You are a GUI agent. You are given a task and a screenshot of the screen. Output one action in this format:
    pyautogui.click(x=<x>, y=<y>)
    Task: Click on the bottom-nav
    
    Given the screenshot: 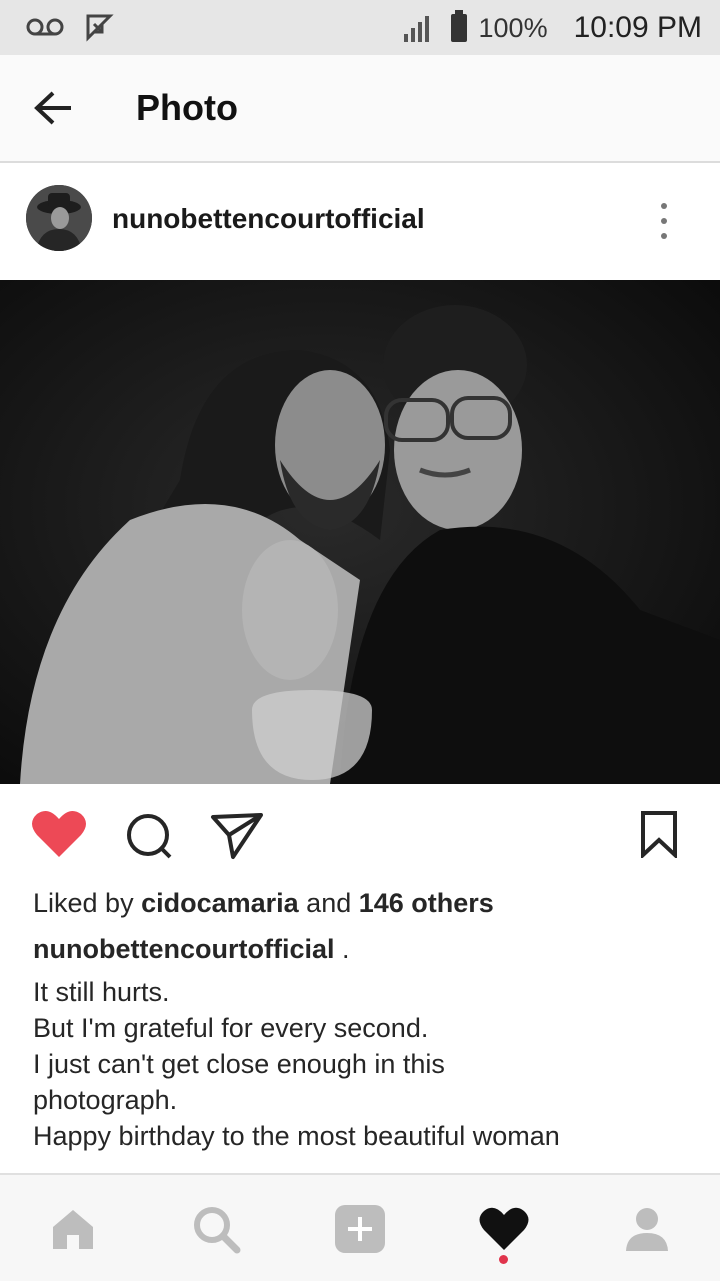 What is the action you would take?
    pyautogui.click(x=360, y=1227)
    